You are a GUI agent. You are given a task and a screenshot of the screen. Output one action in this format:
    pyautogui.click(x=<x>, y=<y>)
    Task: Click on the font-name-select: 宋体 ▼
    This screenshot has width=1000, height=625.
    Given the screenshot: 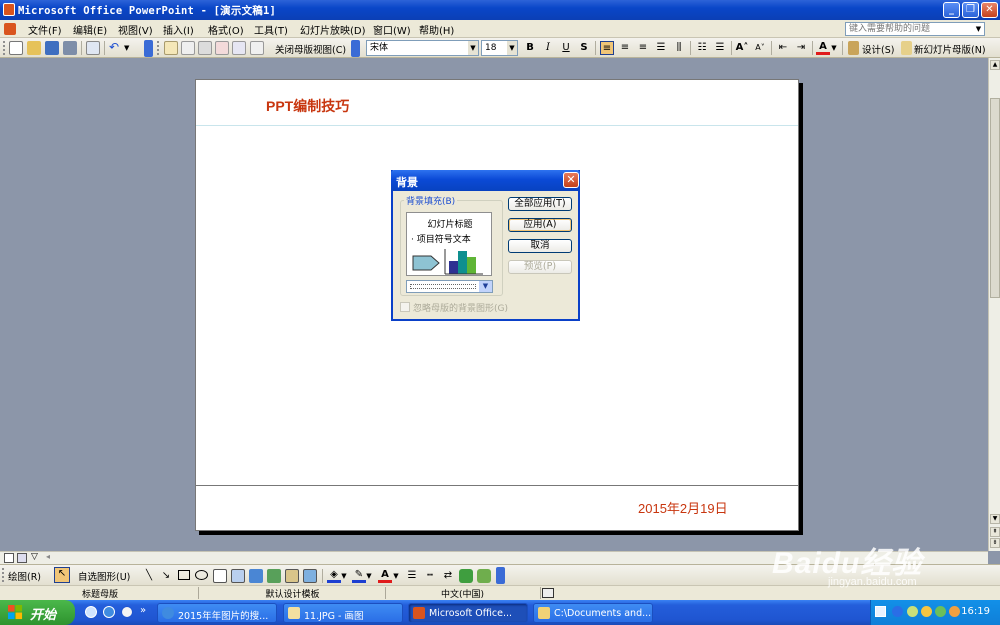 What is the action you would take?
    pyautogui.click(x=422, y=48)
    